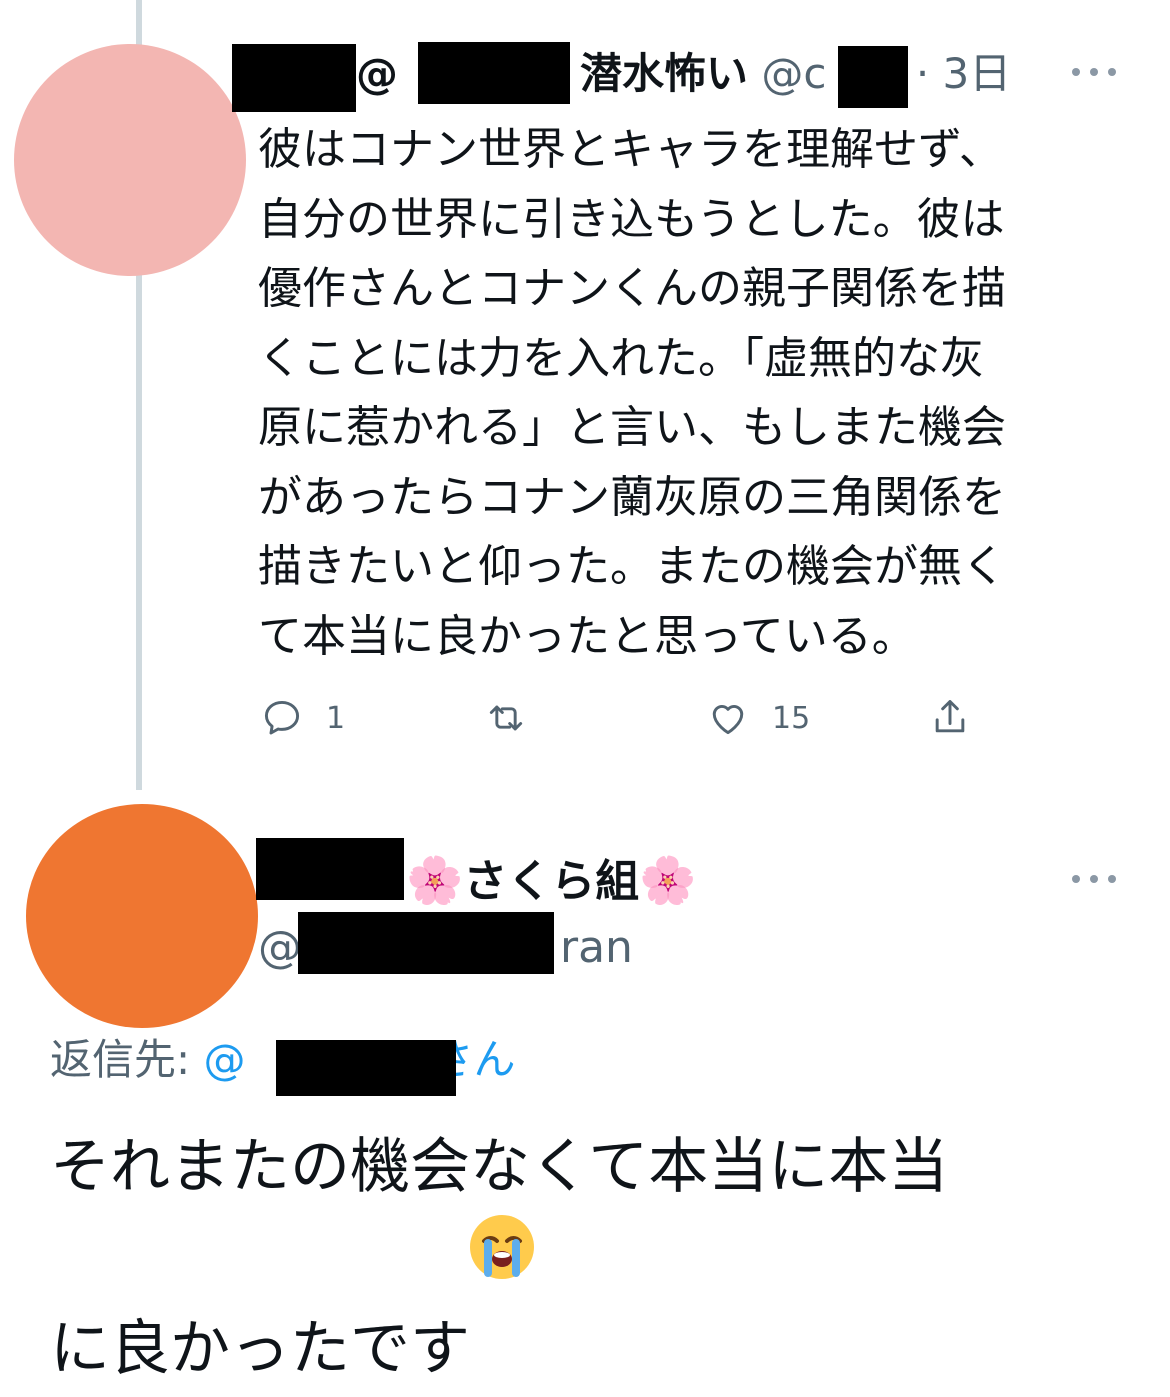  Describe the element at coordinates (336, 718) in the screenshot. I see `reply-count: 1` at that location.